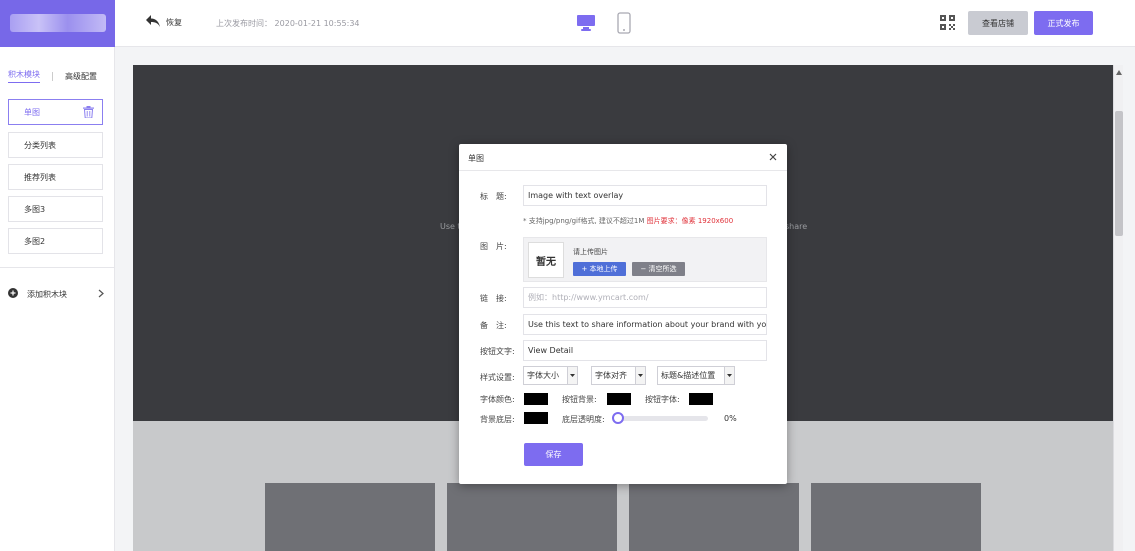 The height and width of the screenshot is (551, 1135). Describe the element at coordinates (47, 294) in the screenshot. I see `add-block-label: 添加积木块` at that location.